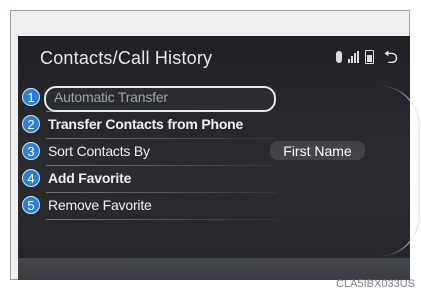 This screenshot has height=292, width=421. I want to click on scroll-indicator, so click(399, 171).